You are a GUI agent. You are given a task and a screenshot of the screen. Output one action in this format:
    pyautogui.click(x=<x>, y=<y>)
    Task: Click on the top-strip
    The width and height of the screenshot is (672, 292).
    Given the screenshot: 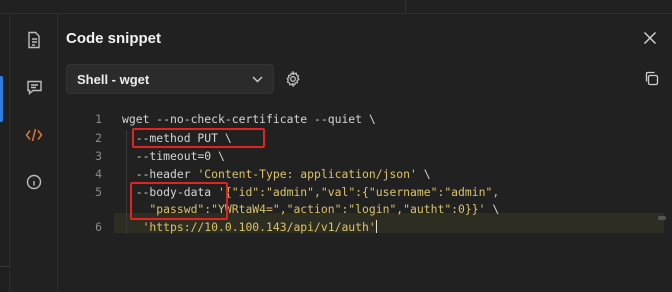 What is the action you would take?
    pyautogui.click(x=336, y=7)
    